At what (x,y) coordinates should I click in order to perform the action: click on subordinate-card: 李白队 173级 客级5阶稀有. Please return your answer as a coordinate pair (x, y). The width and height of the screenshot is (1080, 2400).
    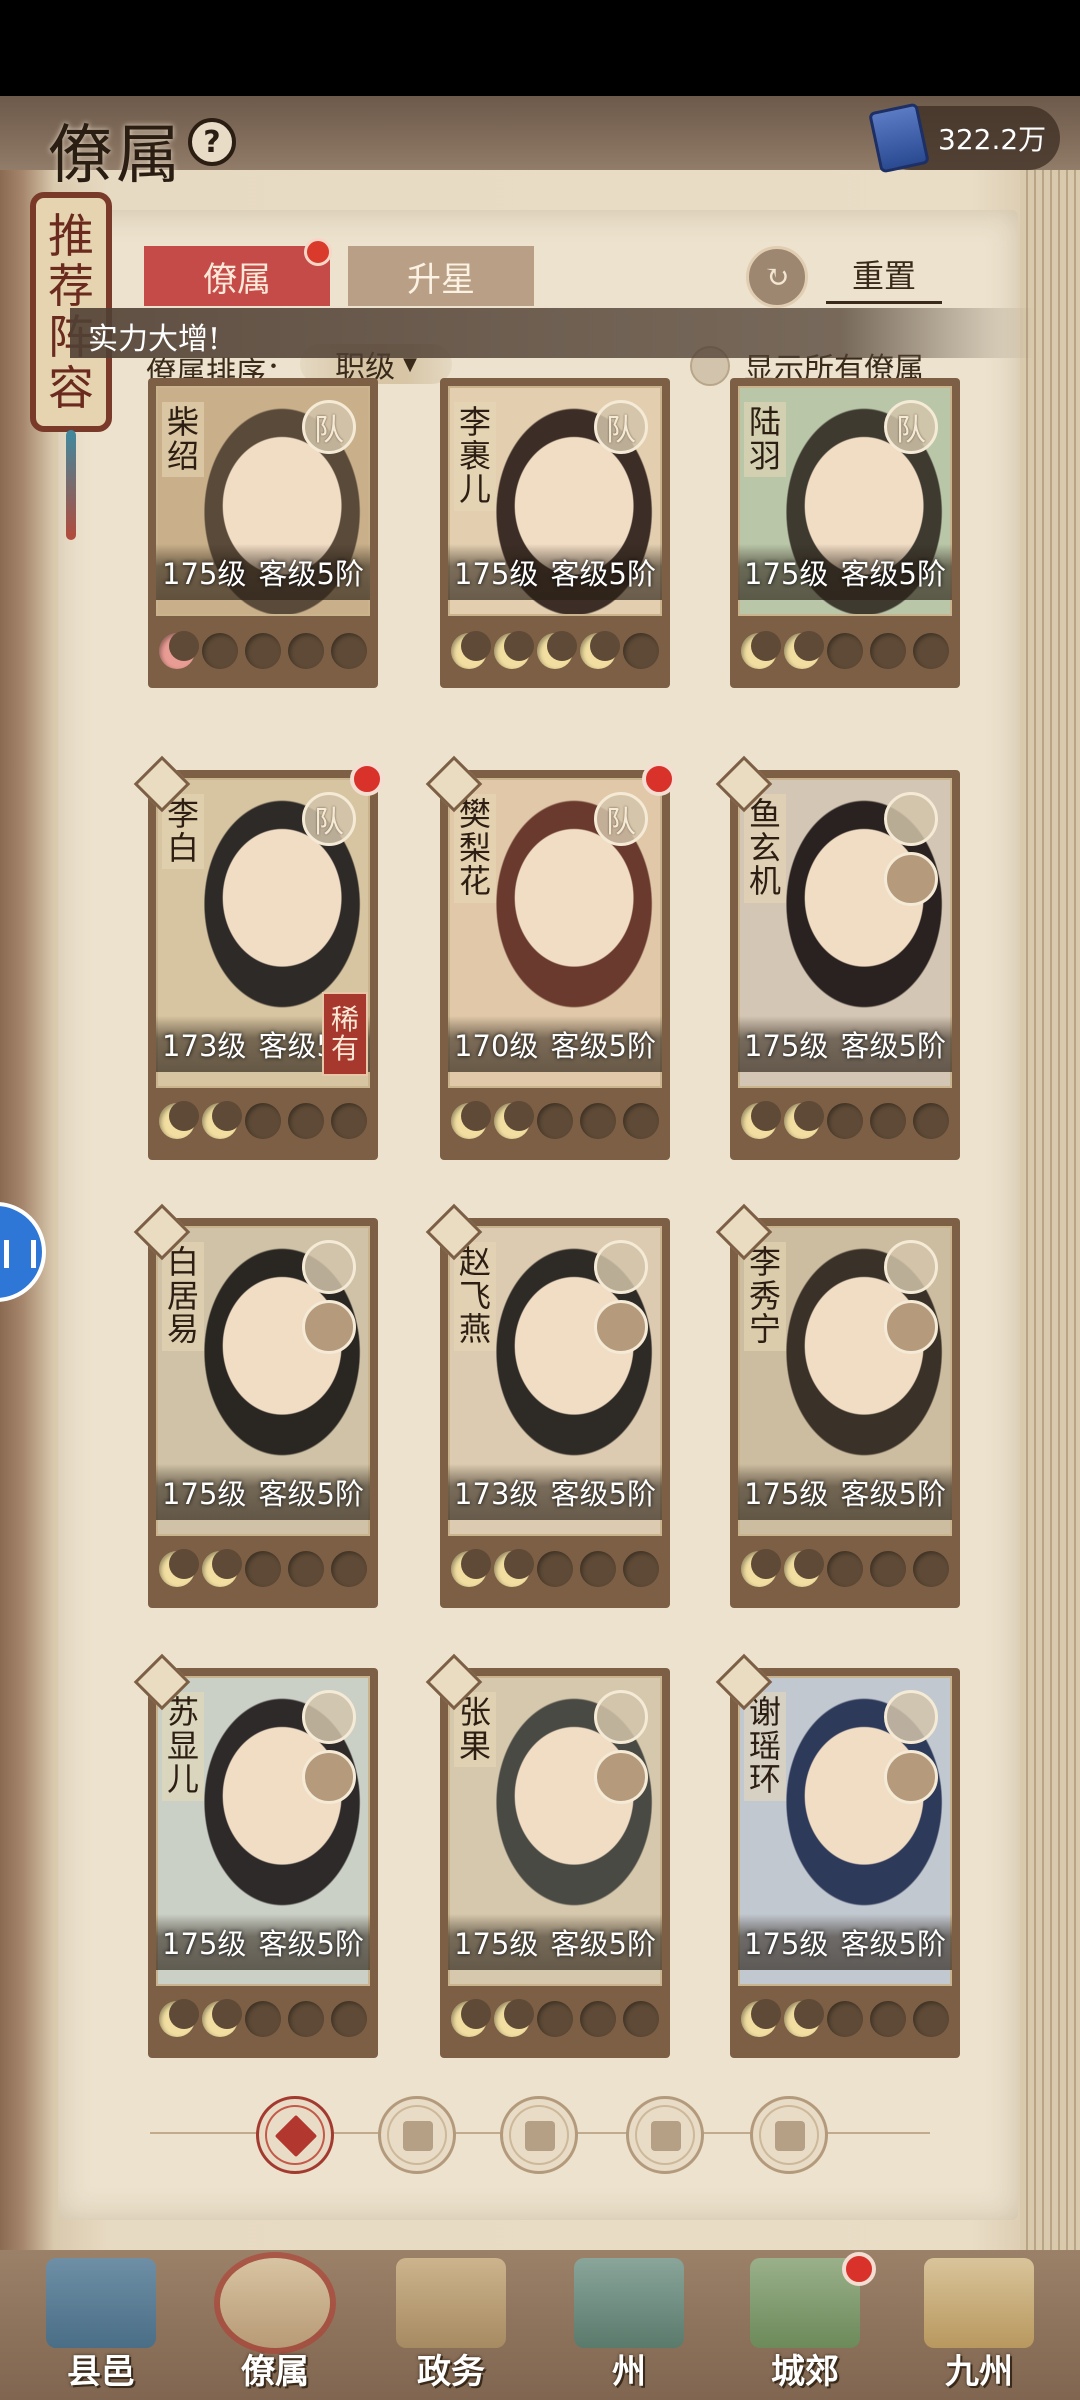
    Looking at the image, I should click on (258, 957).